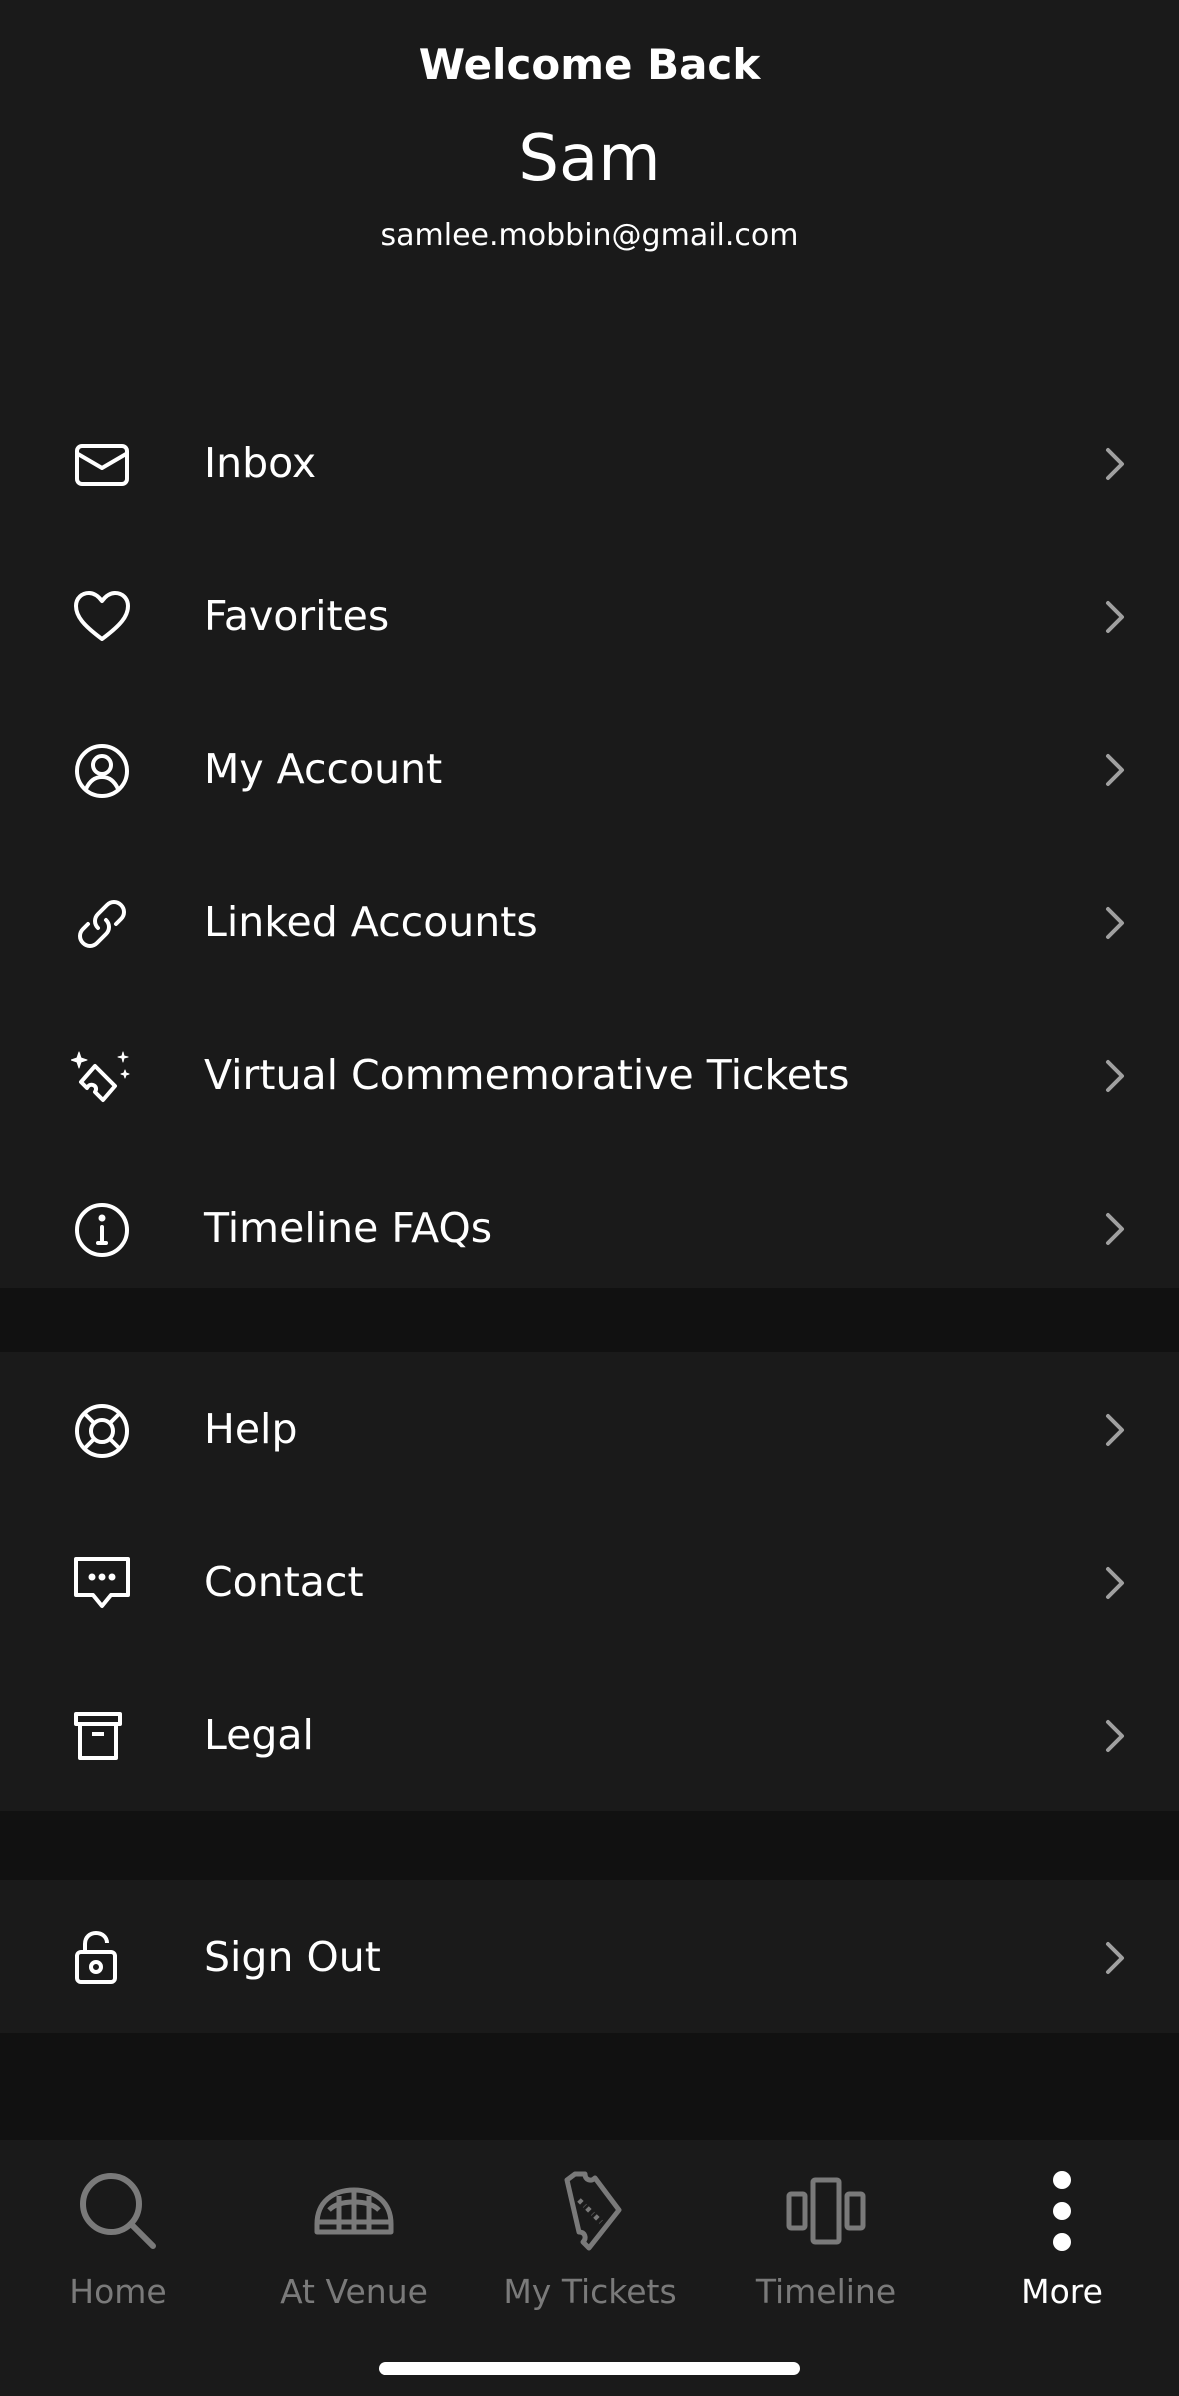 The height and width of the screenshot is (2396, 1179). I want to click on menu-item-my-account: My Account, so click(589, 768).